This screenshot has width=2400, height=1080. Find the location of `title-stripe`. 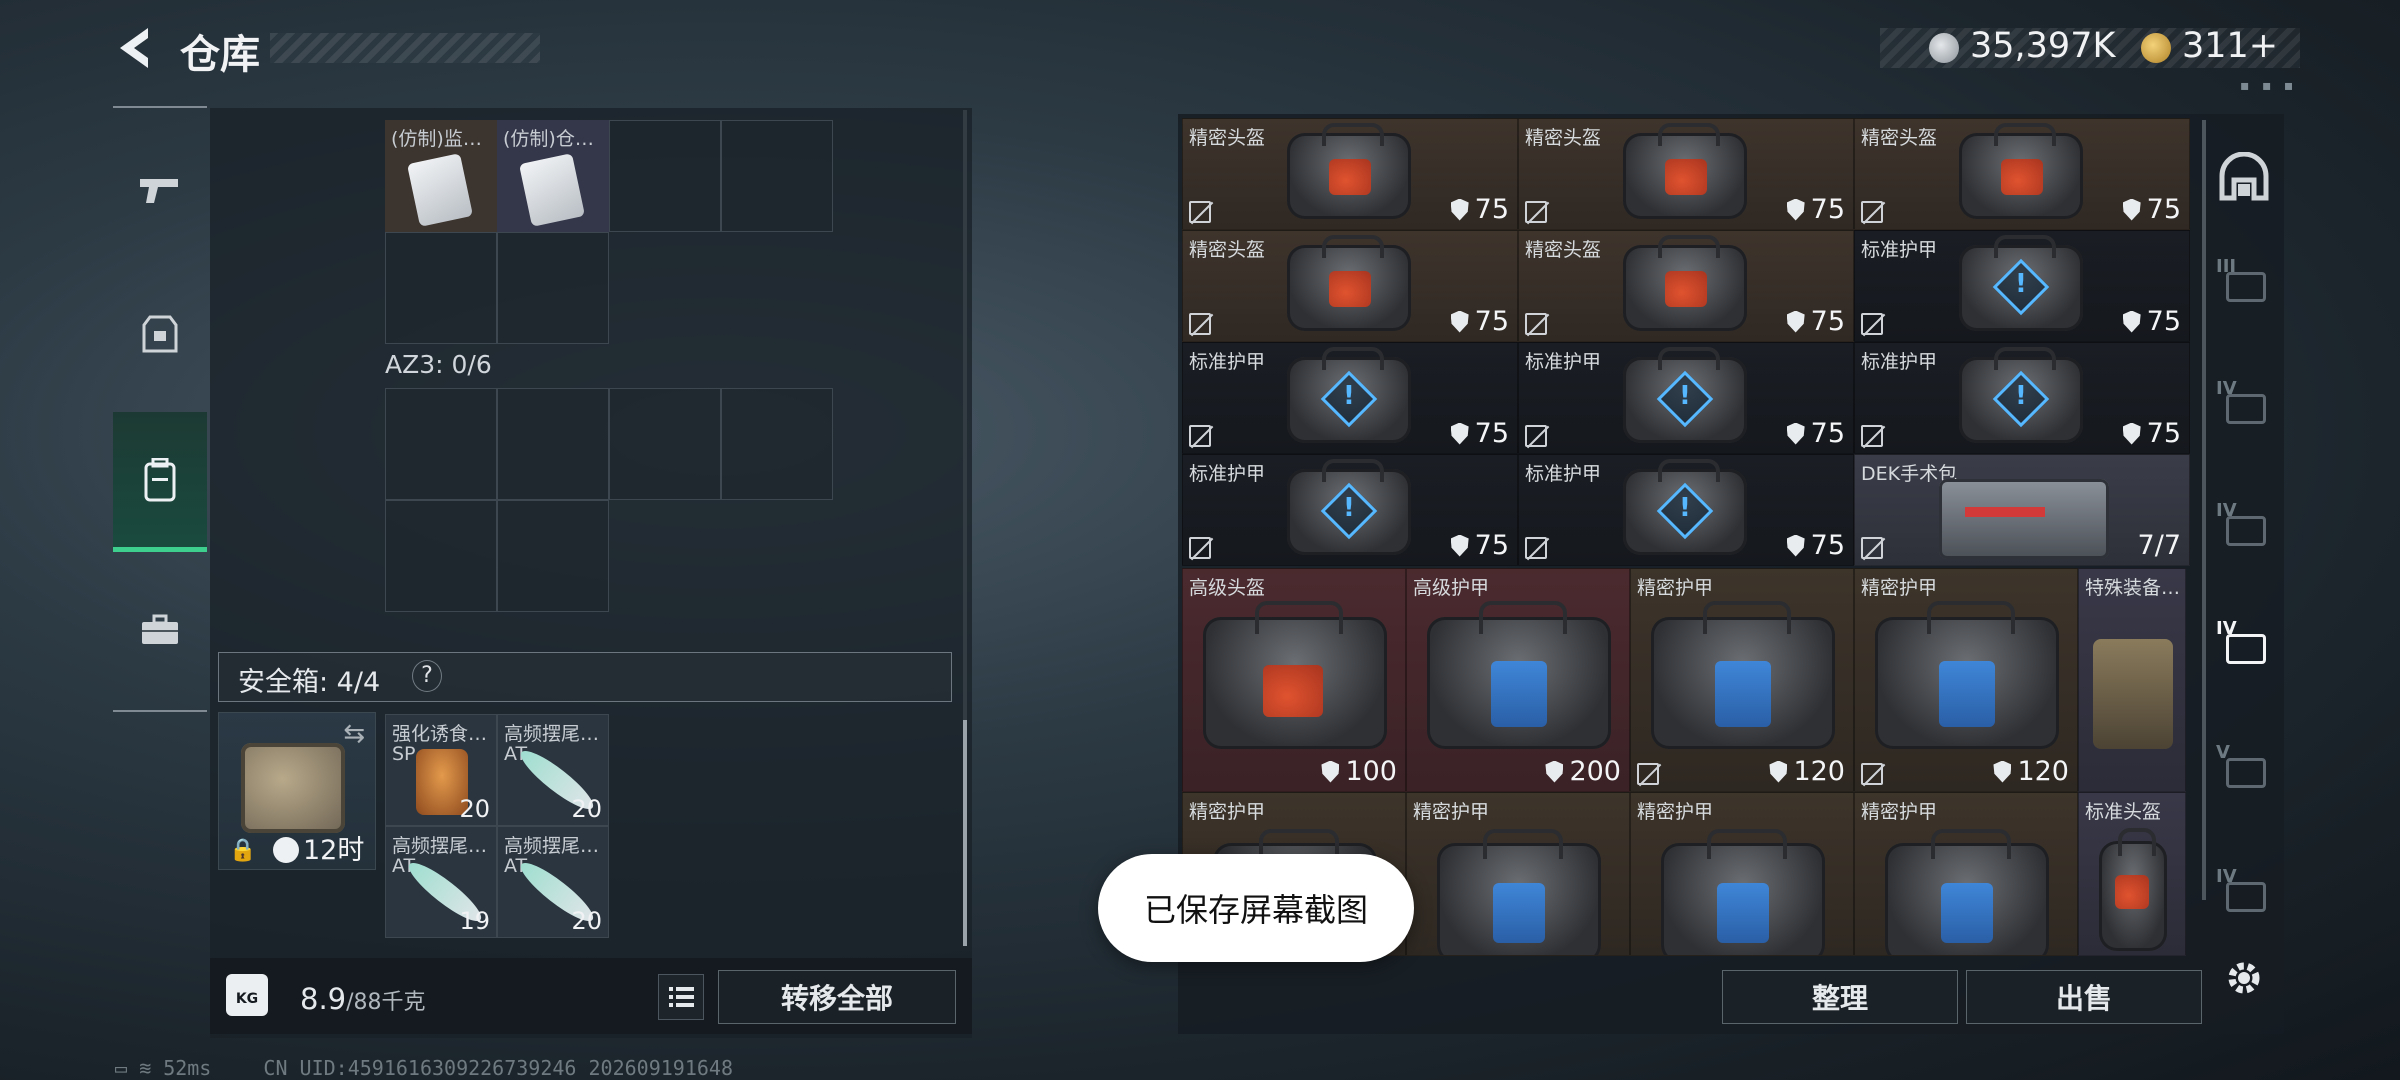

title-stripe is located at coordinates (405, 48).